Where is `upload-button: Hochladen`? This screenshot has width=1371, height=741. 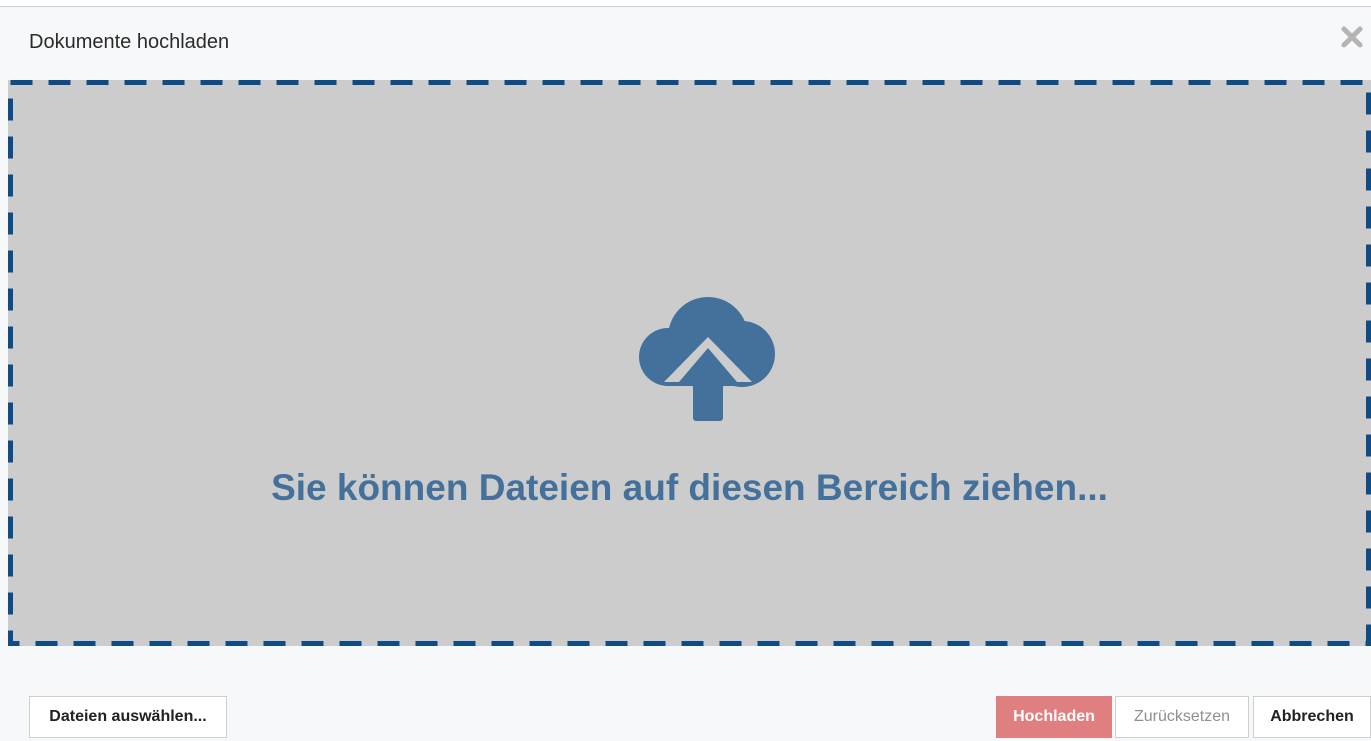
upload-button: Hochladen is located at coordinates (1054, 717).